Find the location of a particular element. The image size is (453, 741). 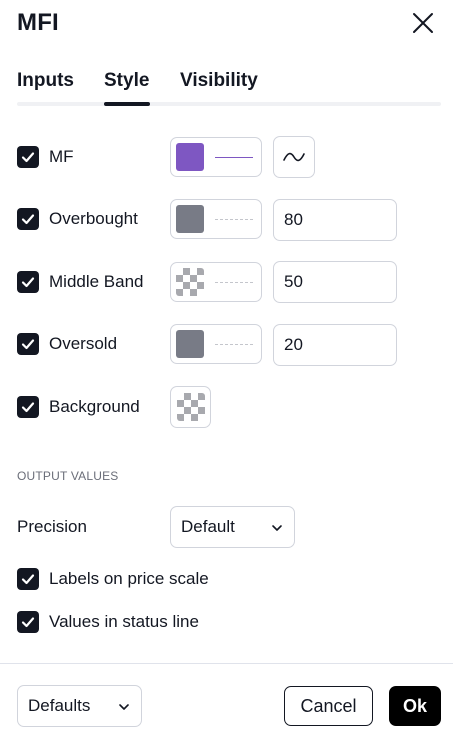

oversold-color-picker is located at coordinates (216, 344).